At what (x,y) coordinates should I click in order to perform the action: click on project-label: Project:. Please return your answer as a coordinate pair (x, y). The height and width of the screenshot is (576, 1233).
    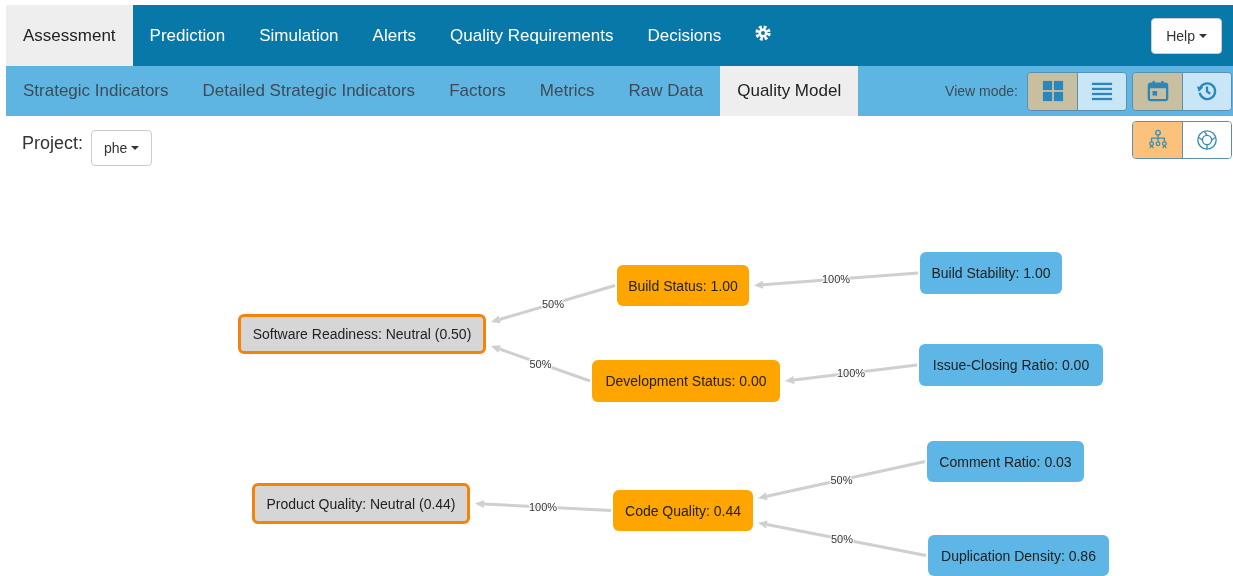
    Looking at the image, I should click on (53, 143).